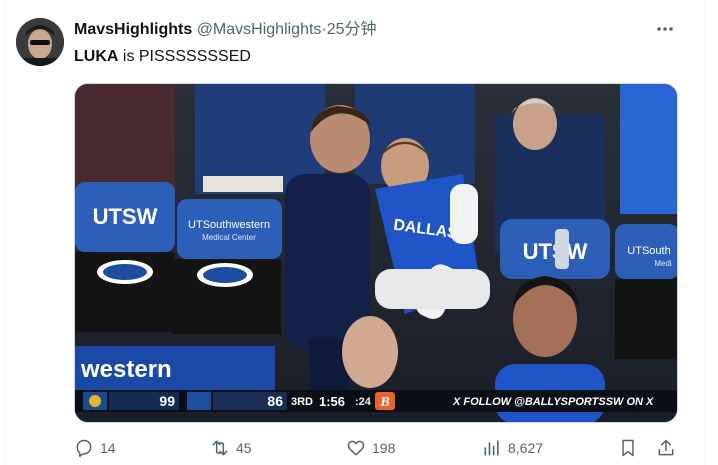 The width and height of the screenshot is (718, 465). I want to click on bookmark-icon, so click(628, 448).